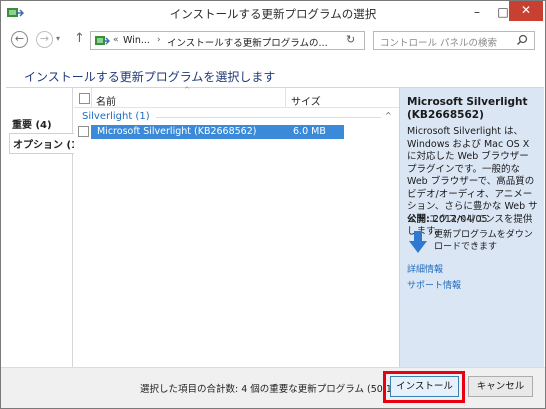 Image resolution: width=546 pixels, height=409 pixels. Describe the element at coordinates (268, 117) in the screenshot. I see `group-divider` at that location.